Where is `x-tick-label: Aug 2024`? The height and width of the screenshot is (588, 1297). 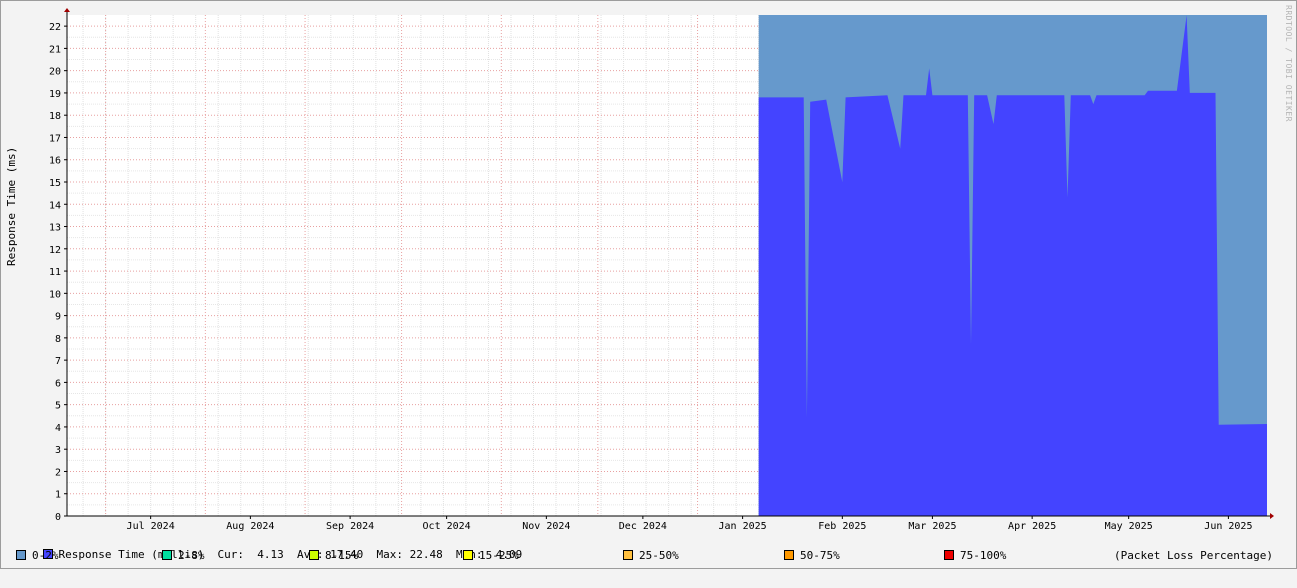 x-tick-label: Aug 2024 is located at coordinates (250, 526).